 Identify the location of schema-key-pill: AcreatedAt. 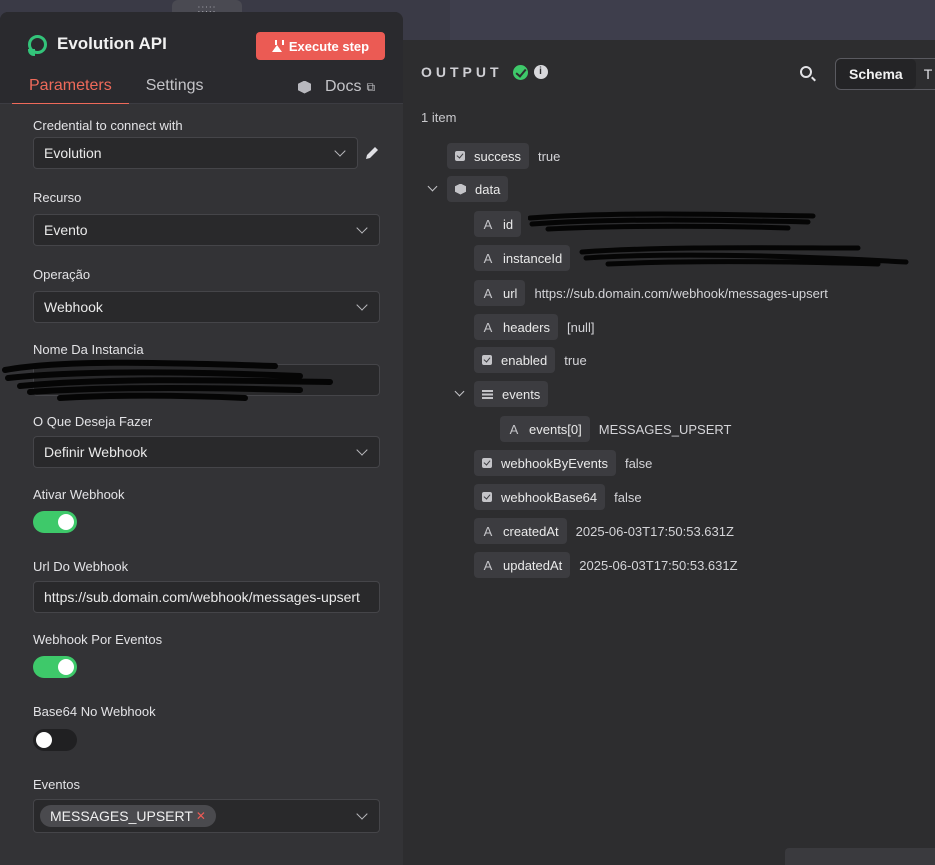
(520, 531).